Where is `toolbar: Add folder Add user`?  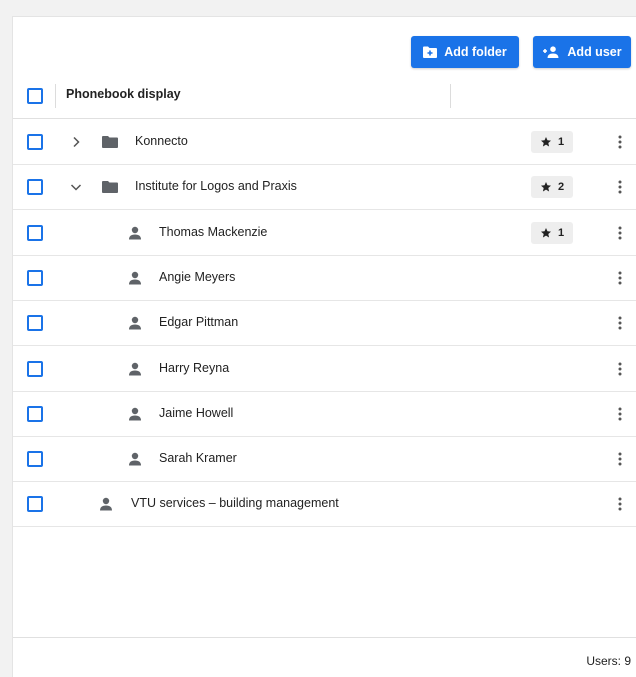
toolbar: Add folder Add user is located at coordinates (324, 43).